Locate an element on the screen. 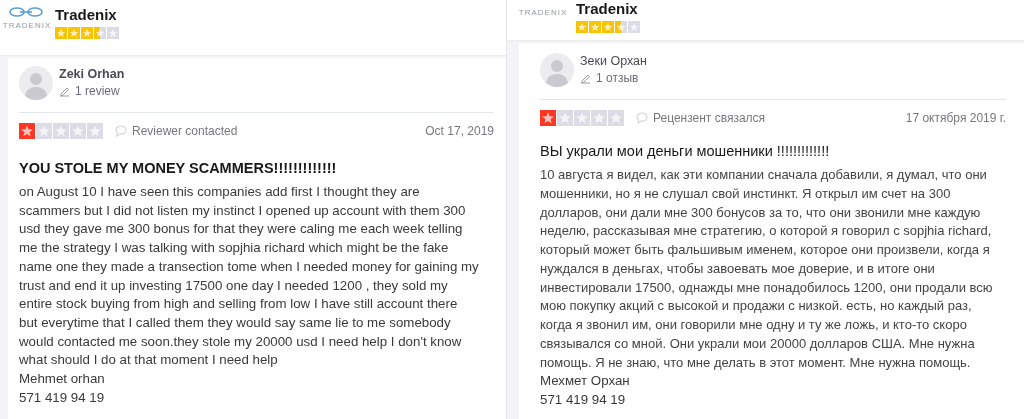 Image resolution: width=1024 pixels, height=419 pixels. chain-logo-icon is located at coordinates (27, 12).